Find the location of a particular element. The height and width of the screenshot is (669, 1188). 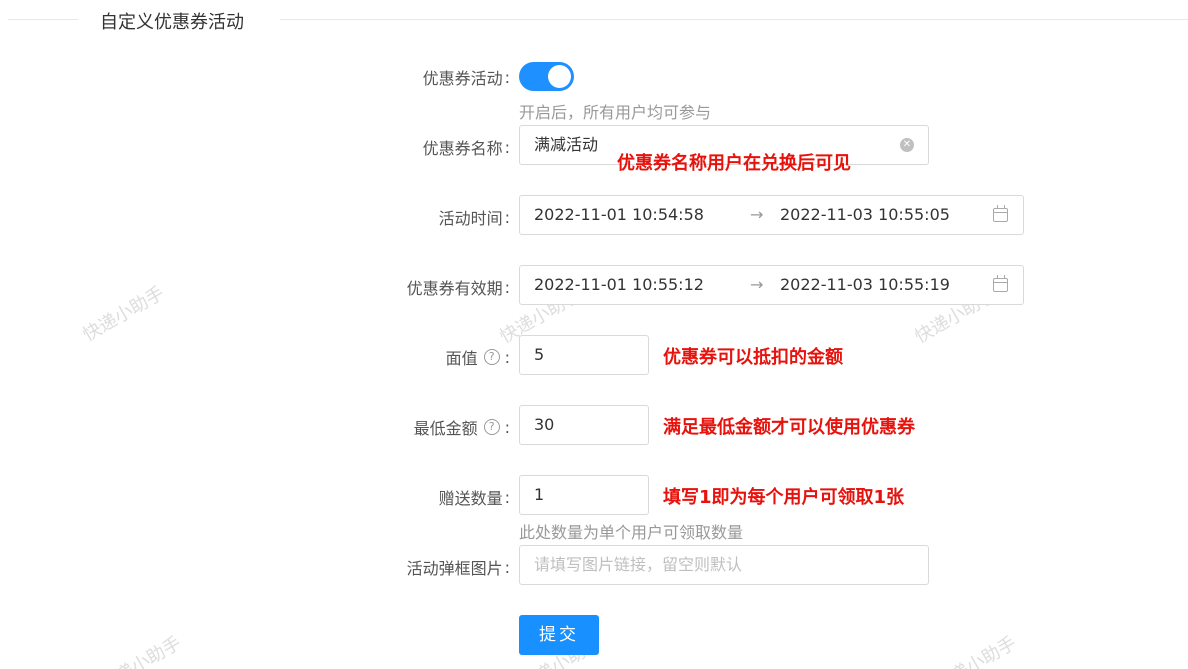

switch-hint: 开启后，所有用户均可参与 is located at coordinates (615, 112).